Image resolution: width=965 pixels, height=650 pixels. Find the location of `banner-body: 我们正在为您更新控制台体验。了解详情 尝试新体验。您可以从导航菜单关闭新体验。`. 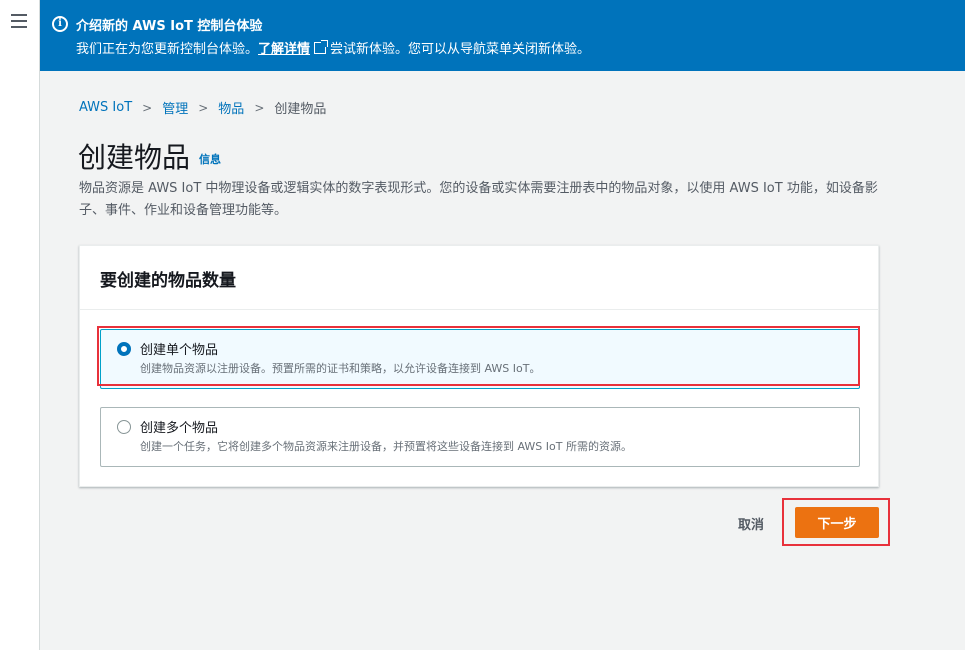

banner-body: 我们正在为您更新控制台体验。了解详情 尝试新体验。您可以从导航菜单关闭新体验。 is located at coordinates (333, 47).